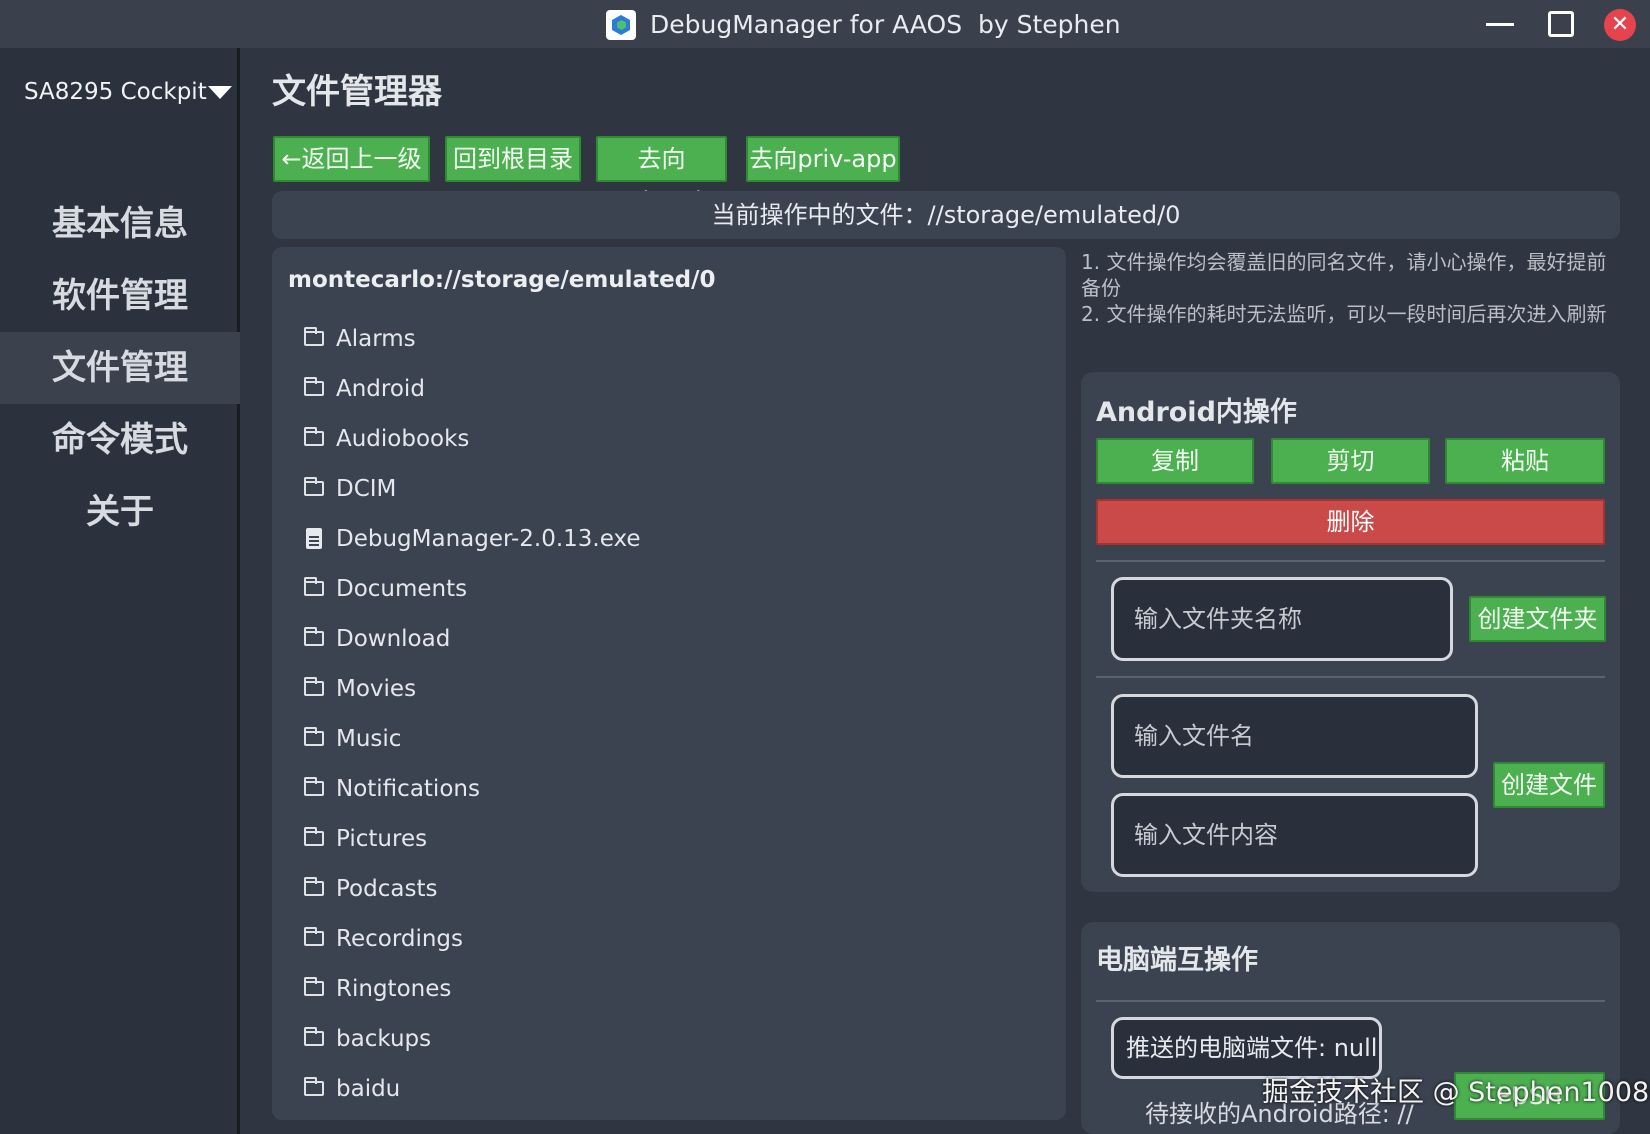 This screenshot has width=1650, height=1134. I want to click on paste-button: 粘贴, so click(1525, 461).